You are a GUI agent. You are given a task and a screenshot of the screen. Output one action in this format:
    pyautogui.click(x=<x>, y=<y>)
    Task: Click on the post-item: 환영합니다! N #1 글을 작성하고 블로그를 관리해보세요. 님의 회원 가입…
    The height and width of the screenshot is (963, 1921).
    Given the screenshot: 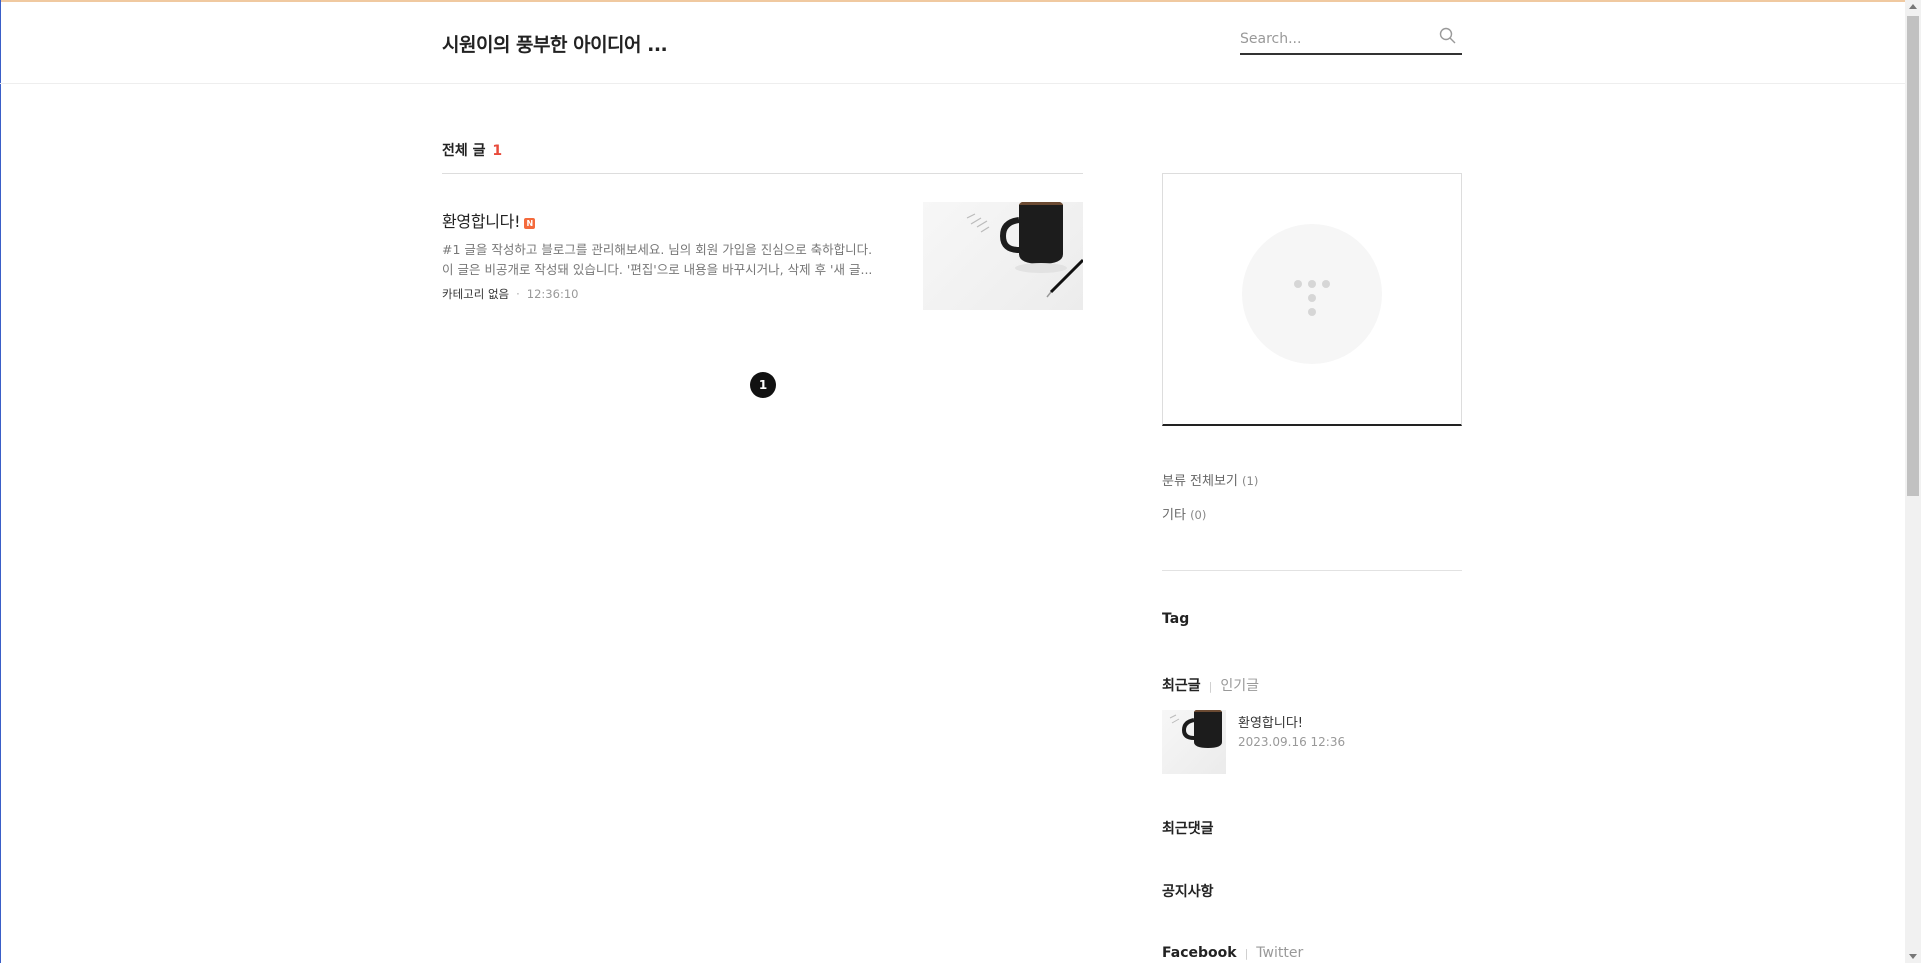 What is the action you would take?
    pyautogui.click(x=762, y=257)
    